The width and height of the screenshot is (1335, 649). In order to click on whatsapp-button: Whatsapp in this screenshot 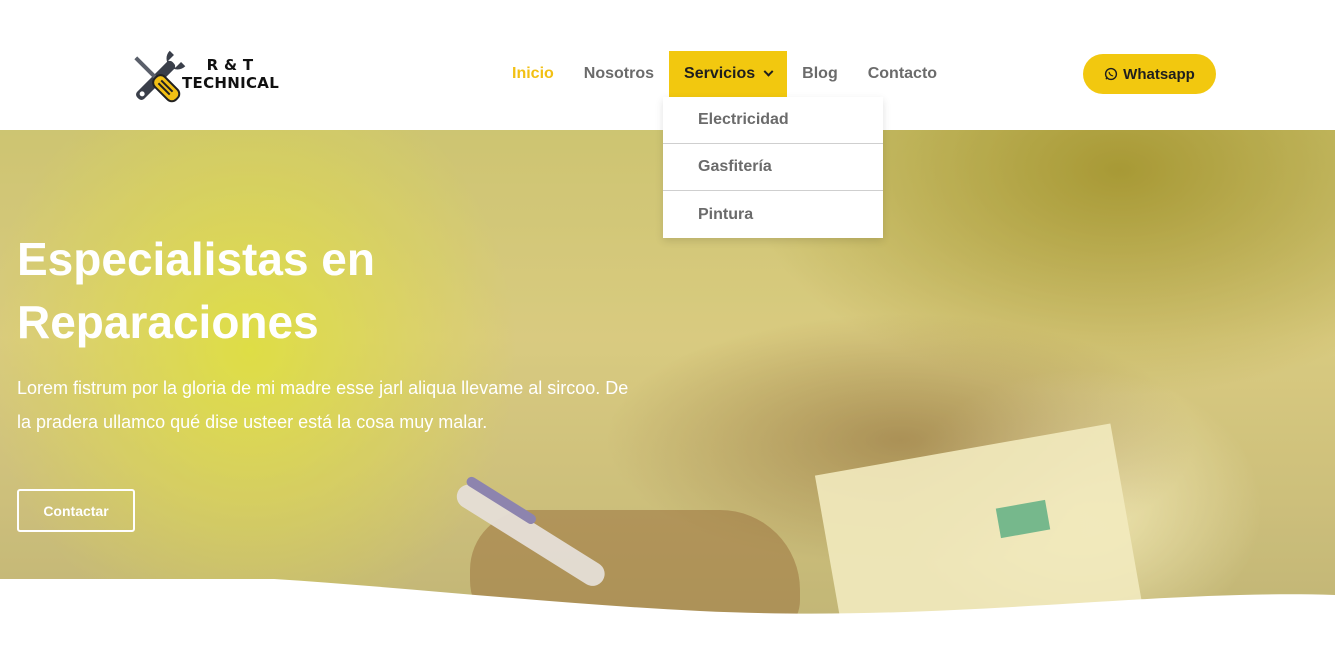, I will do `click(1149, 74)`.